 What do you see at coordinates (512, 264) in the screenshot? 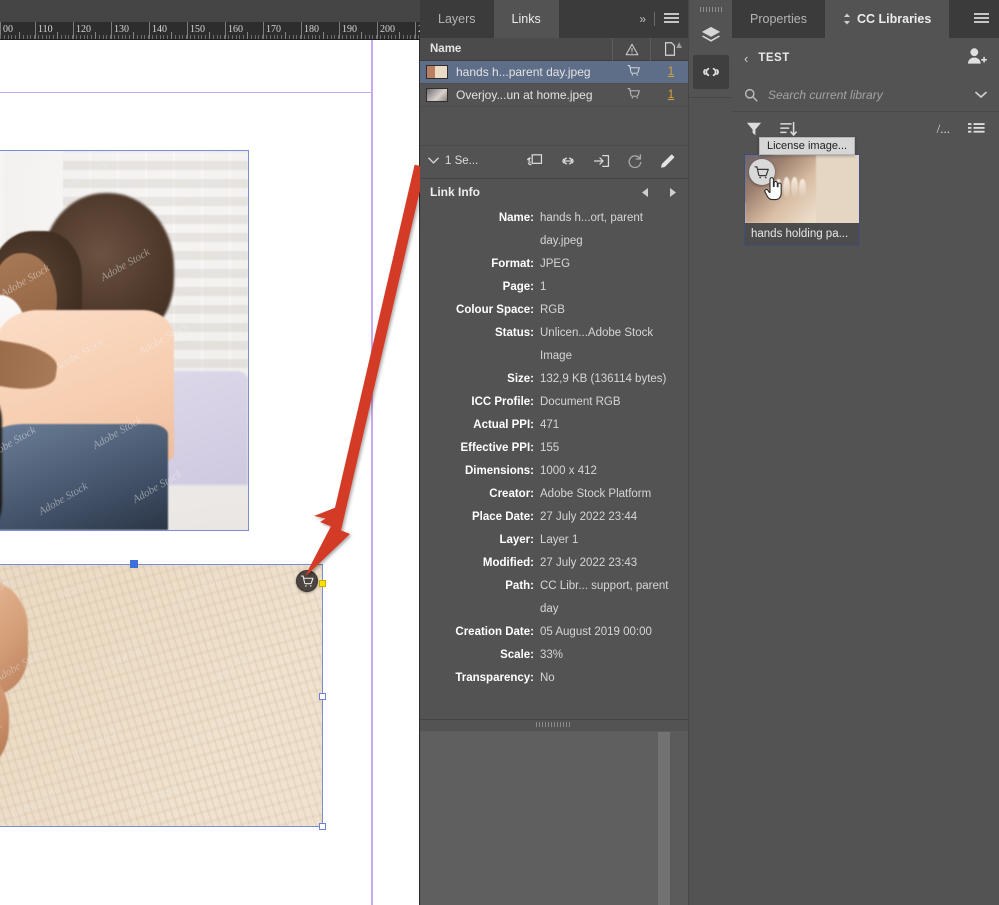
I see `link-info-key: Format:` at bounding box center [512, 264].